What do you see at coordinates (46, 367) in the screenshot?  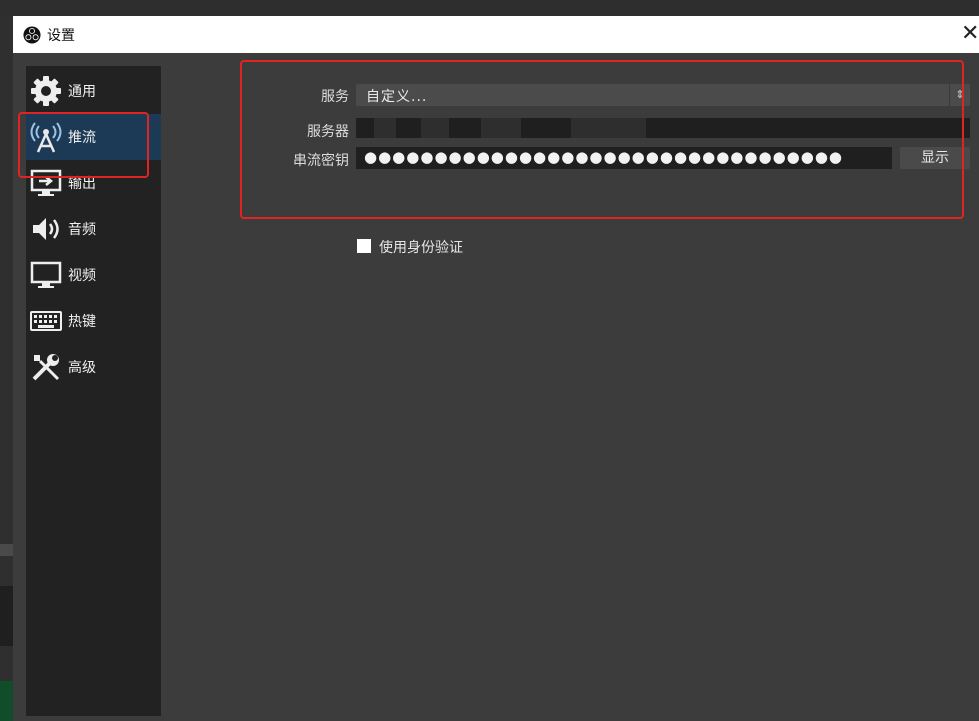 I see `tools-icon` at bounding box center [46, 367].